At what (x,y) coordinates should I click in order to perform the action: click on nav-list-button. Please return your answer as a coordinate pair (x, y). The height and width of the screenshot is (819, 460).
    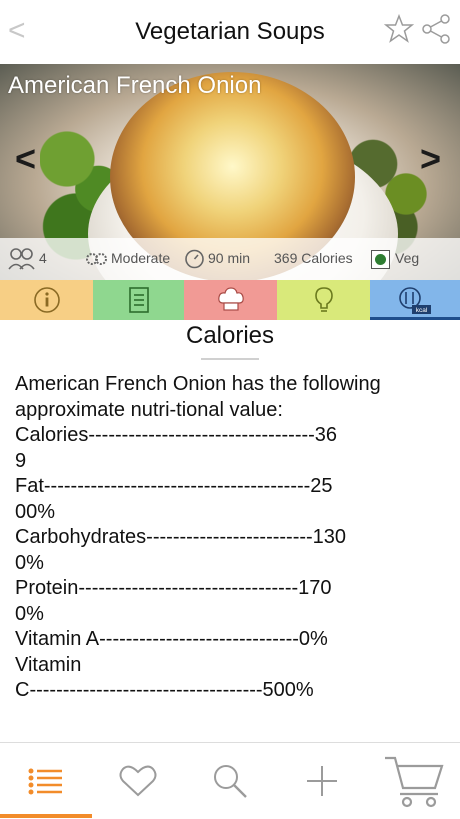
    Looking at the image, I should click on (46, 781).